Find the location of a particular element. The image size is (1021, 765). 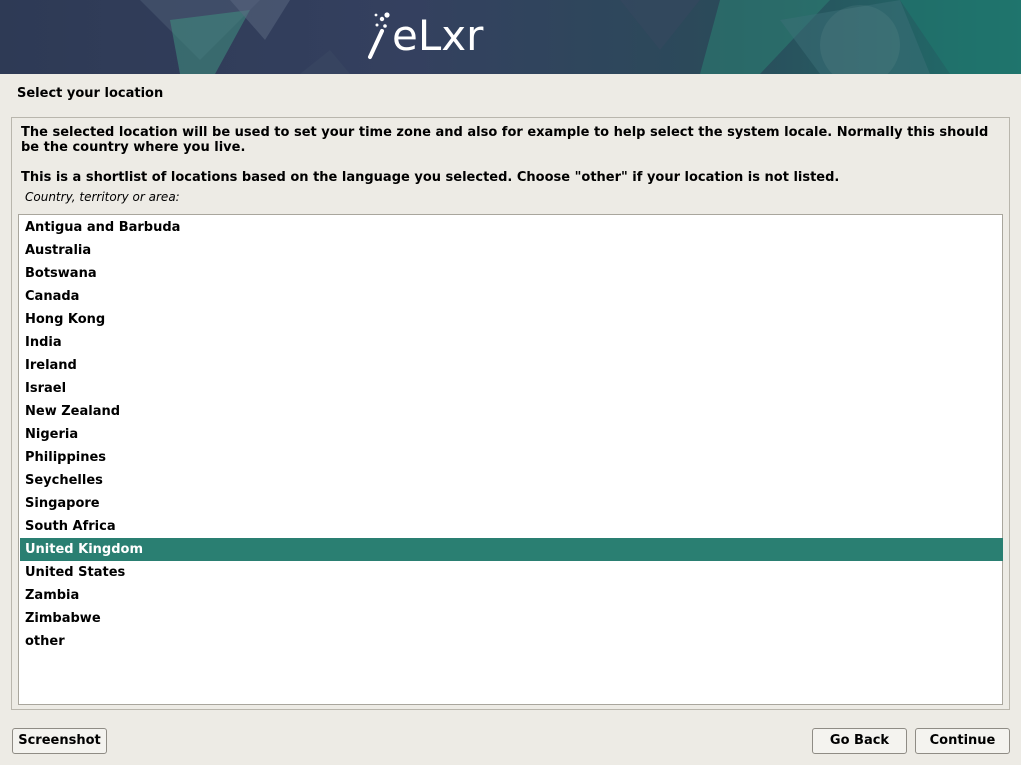

go-back-button: Go Back is located at coordinates (859, 741).